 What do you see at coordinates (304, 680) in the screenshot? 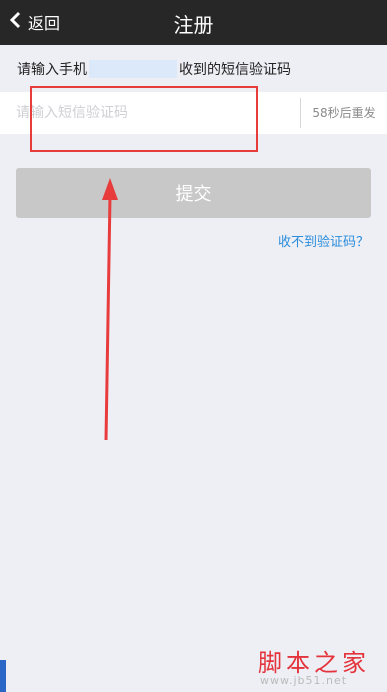
I see `watermark-url: www.jb51.net` at bounding box center [304, 680].